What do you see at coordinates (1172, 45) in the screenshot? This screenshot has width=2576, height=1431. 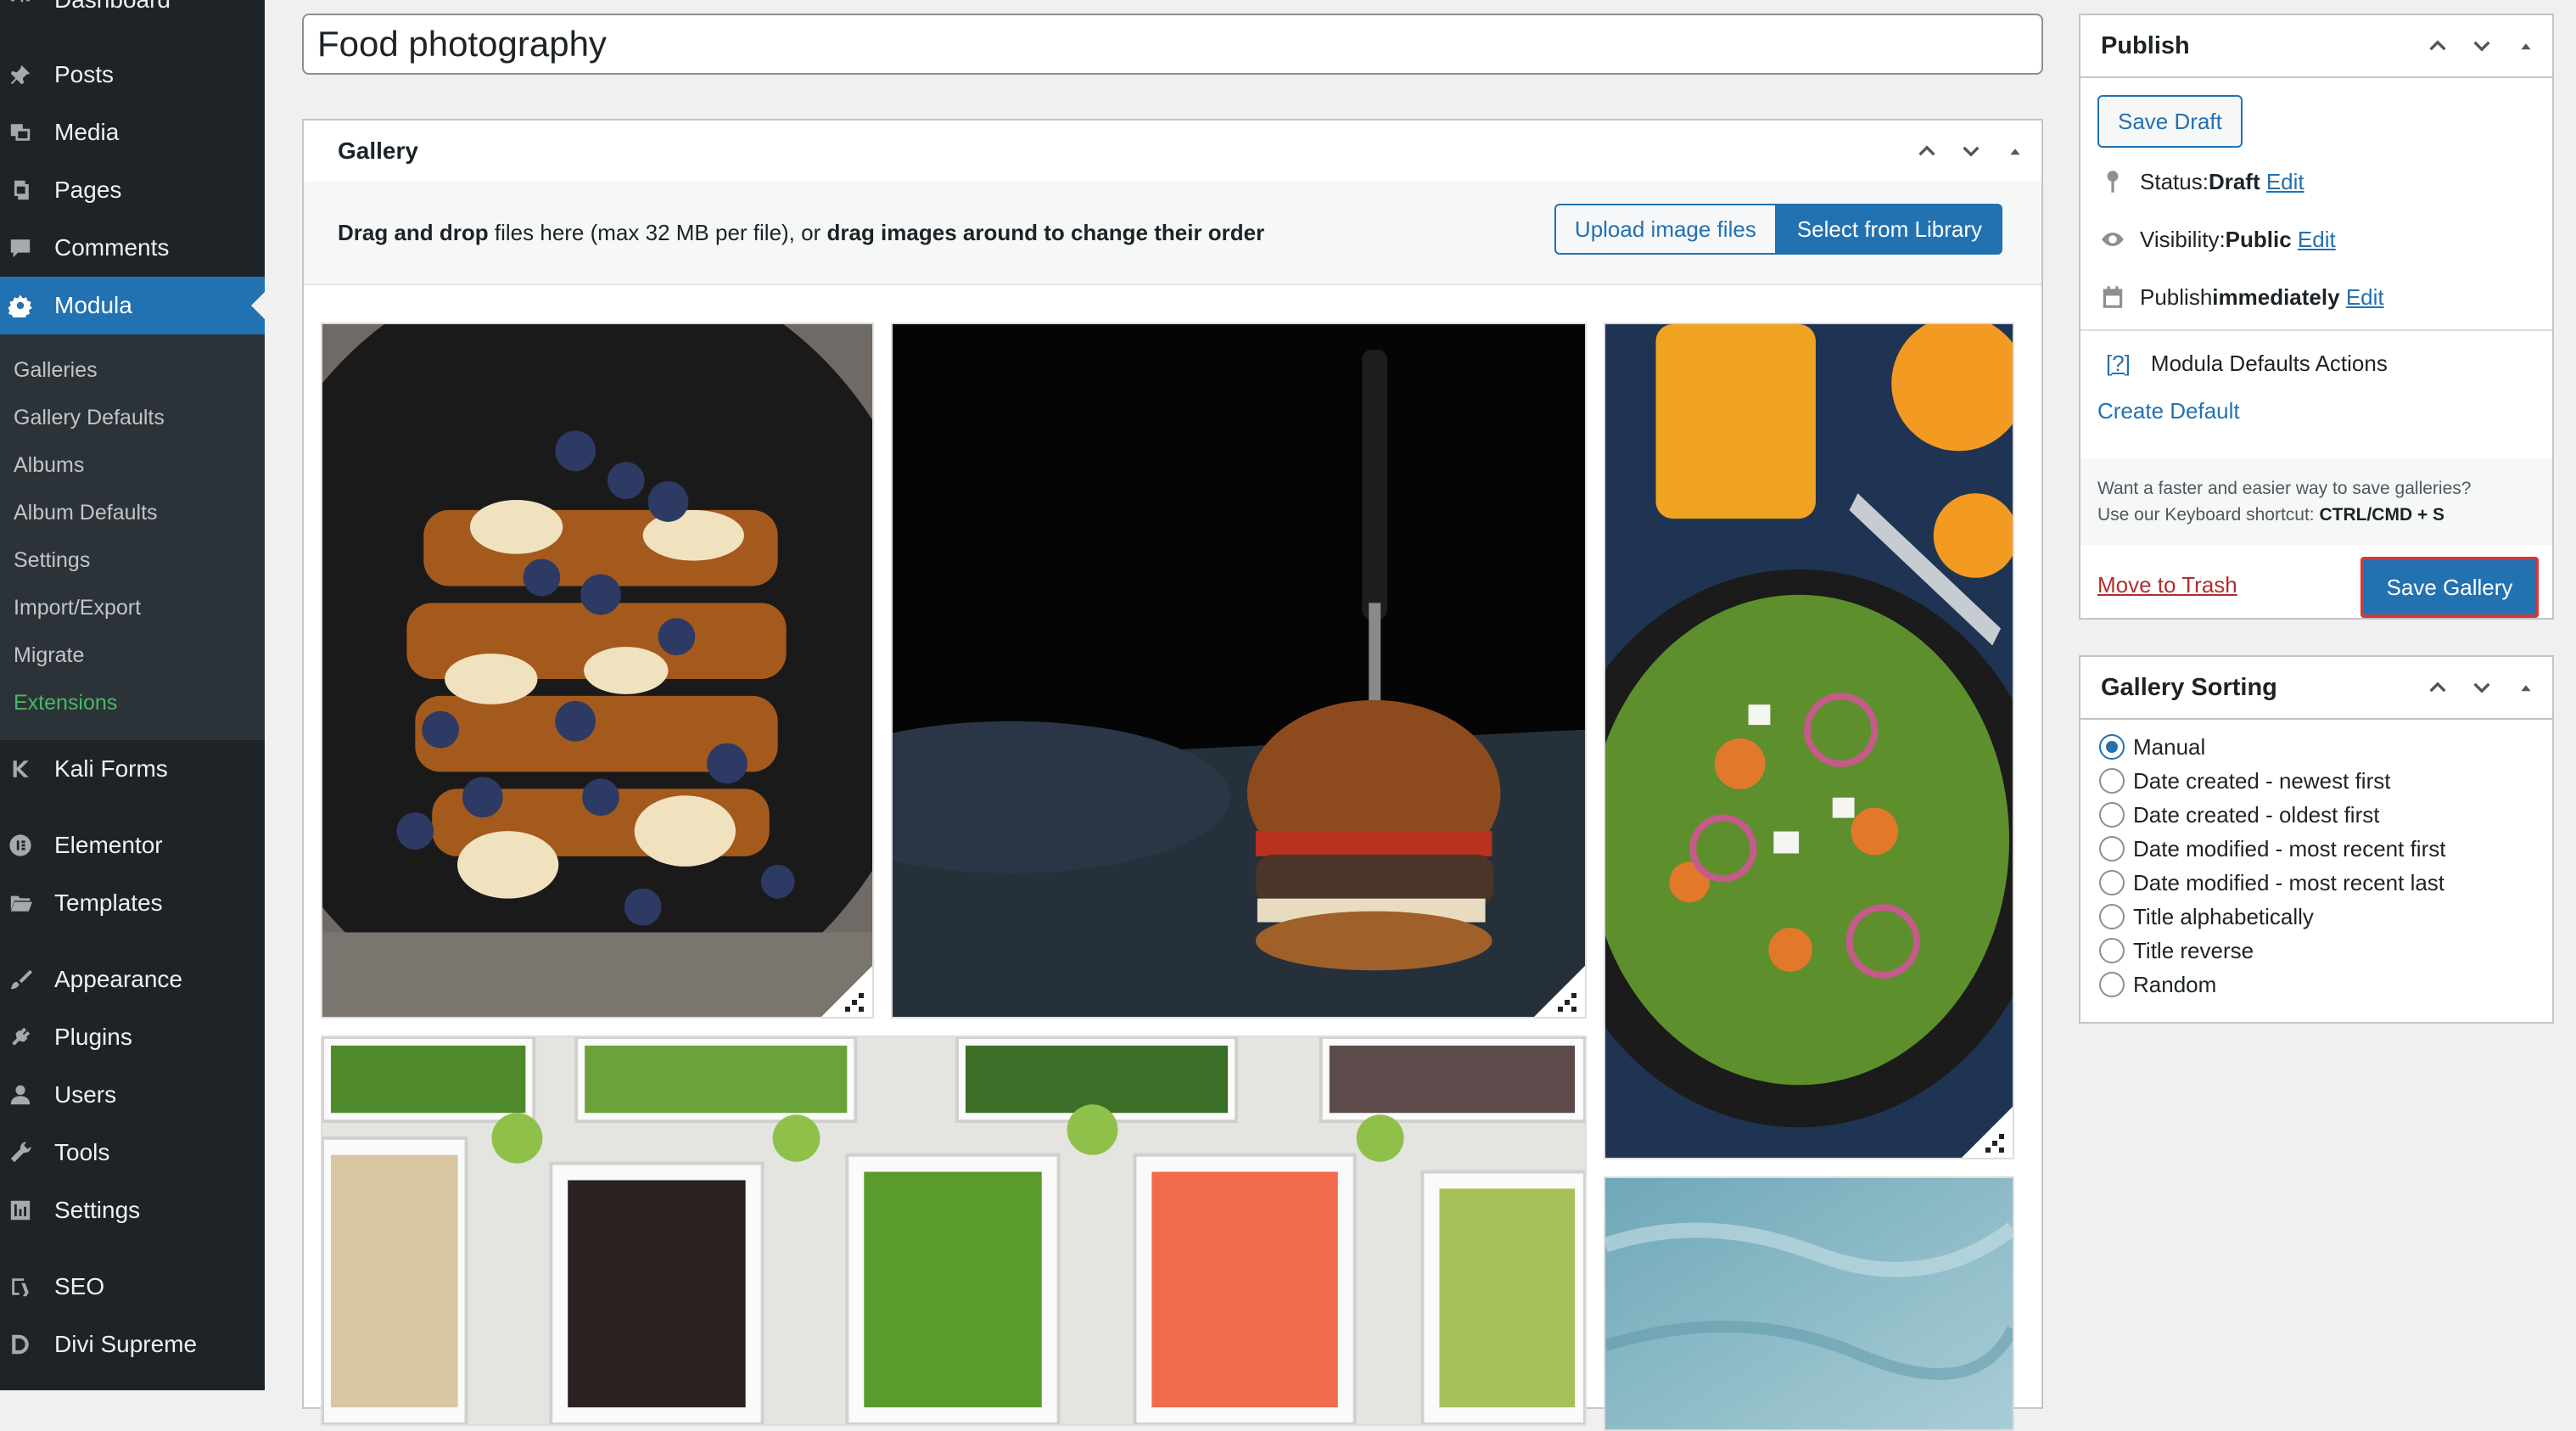 I see `post-title-field: Food photography` at bounding box center [1172, 45].